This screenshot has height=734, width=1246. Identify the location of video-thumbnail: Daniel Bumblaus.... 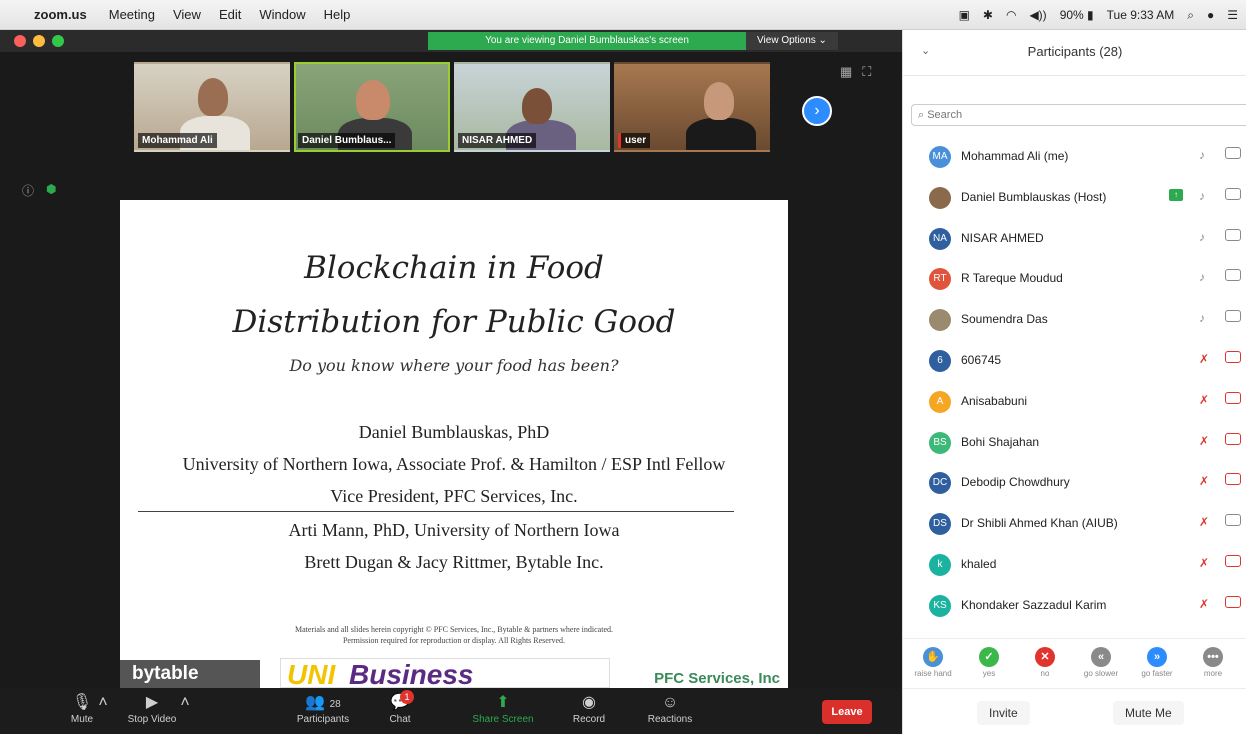
(372, 107).